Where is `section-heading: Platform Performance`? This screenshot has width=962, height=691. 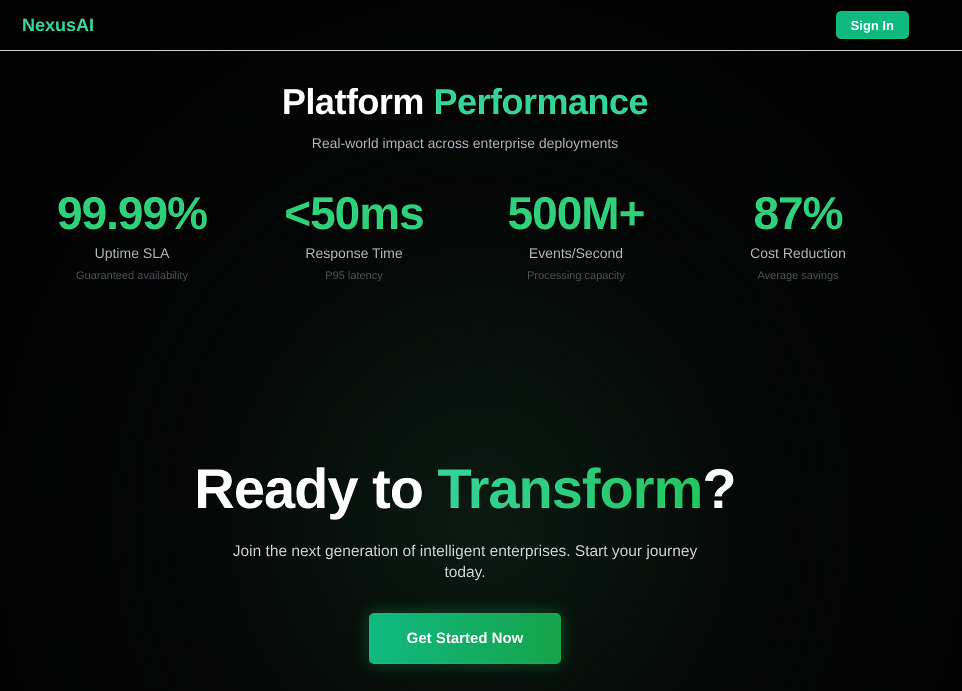 section-heading: Platform Performance is located at coordinates (465, 102).